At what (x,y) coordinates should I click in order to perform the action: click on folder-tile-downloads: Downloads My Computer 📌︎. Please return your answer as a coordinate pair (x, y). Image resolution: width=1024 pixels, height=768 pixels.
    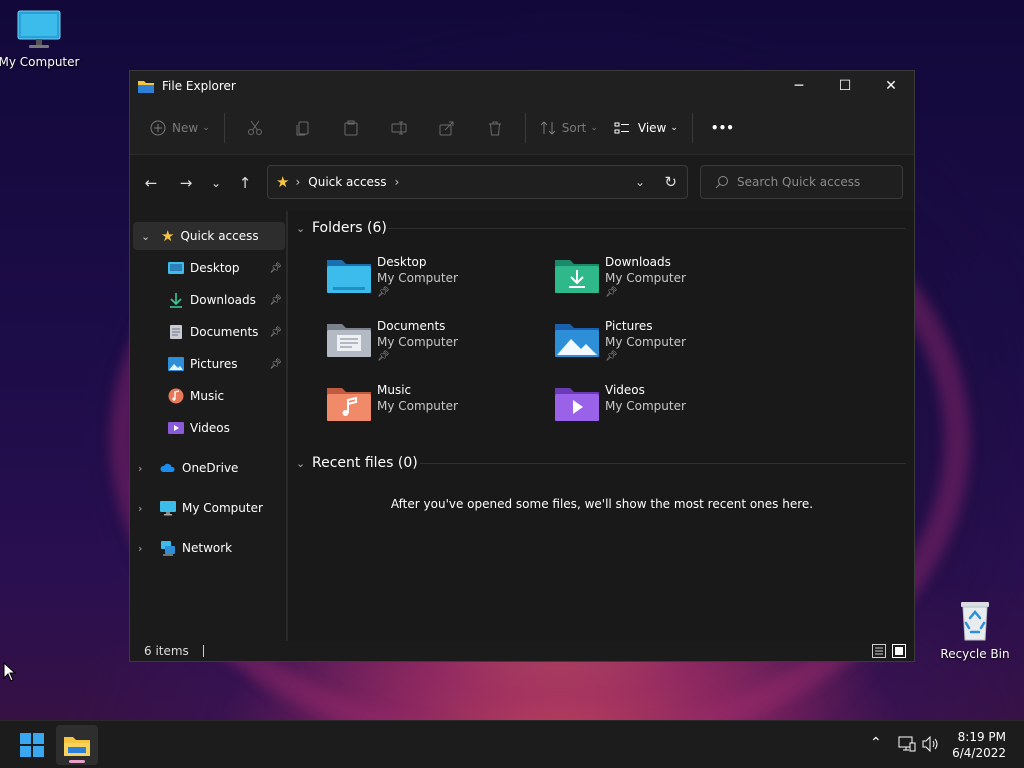
    Looking at the image, I should click on (665, 285).